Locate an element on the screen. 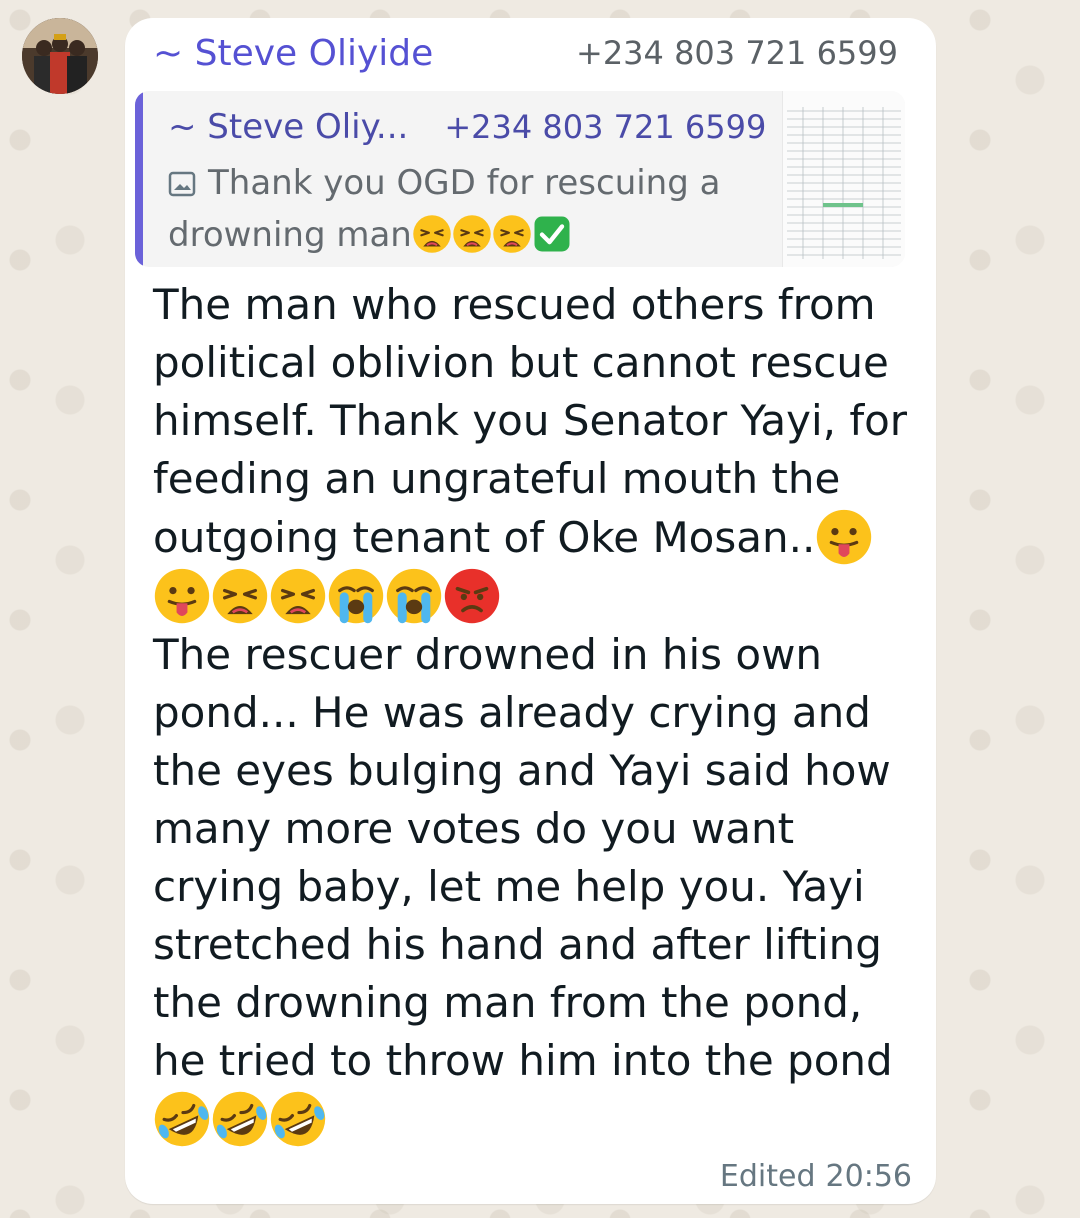 Image resolution: width=1080 pixels, height=1218 pixels. quoted-image-thumbnail is located at coordinates (843, 179).